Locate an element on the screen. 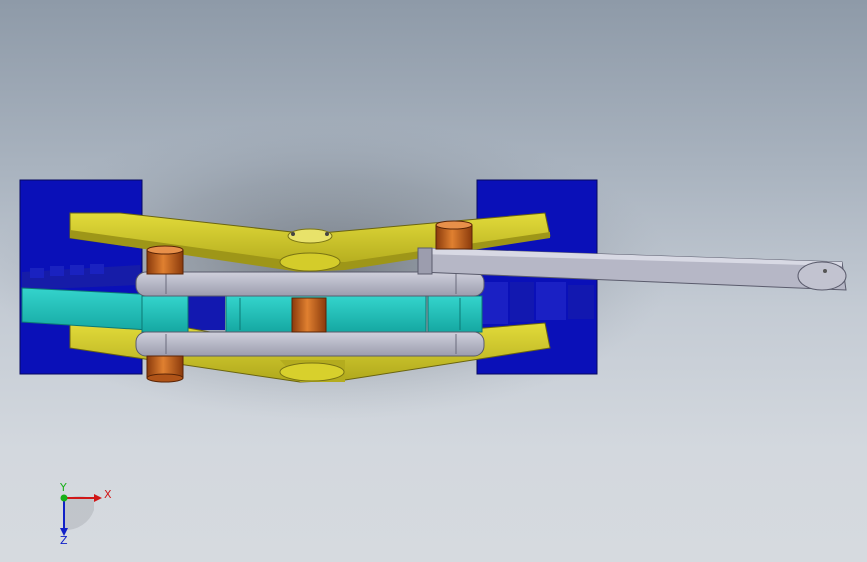  z-axis-label: Z is located at coordinates (64, 540).